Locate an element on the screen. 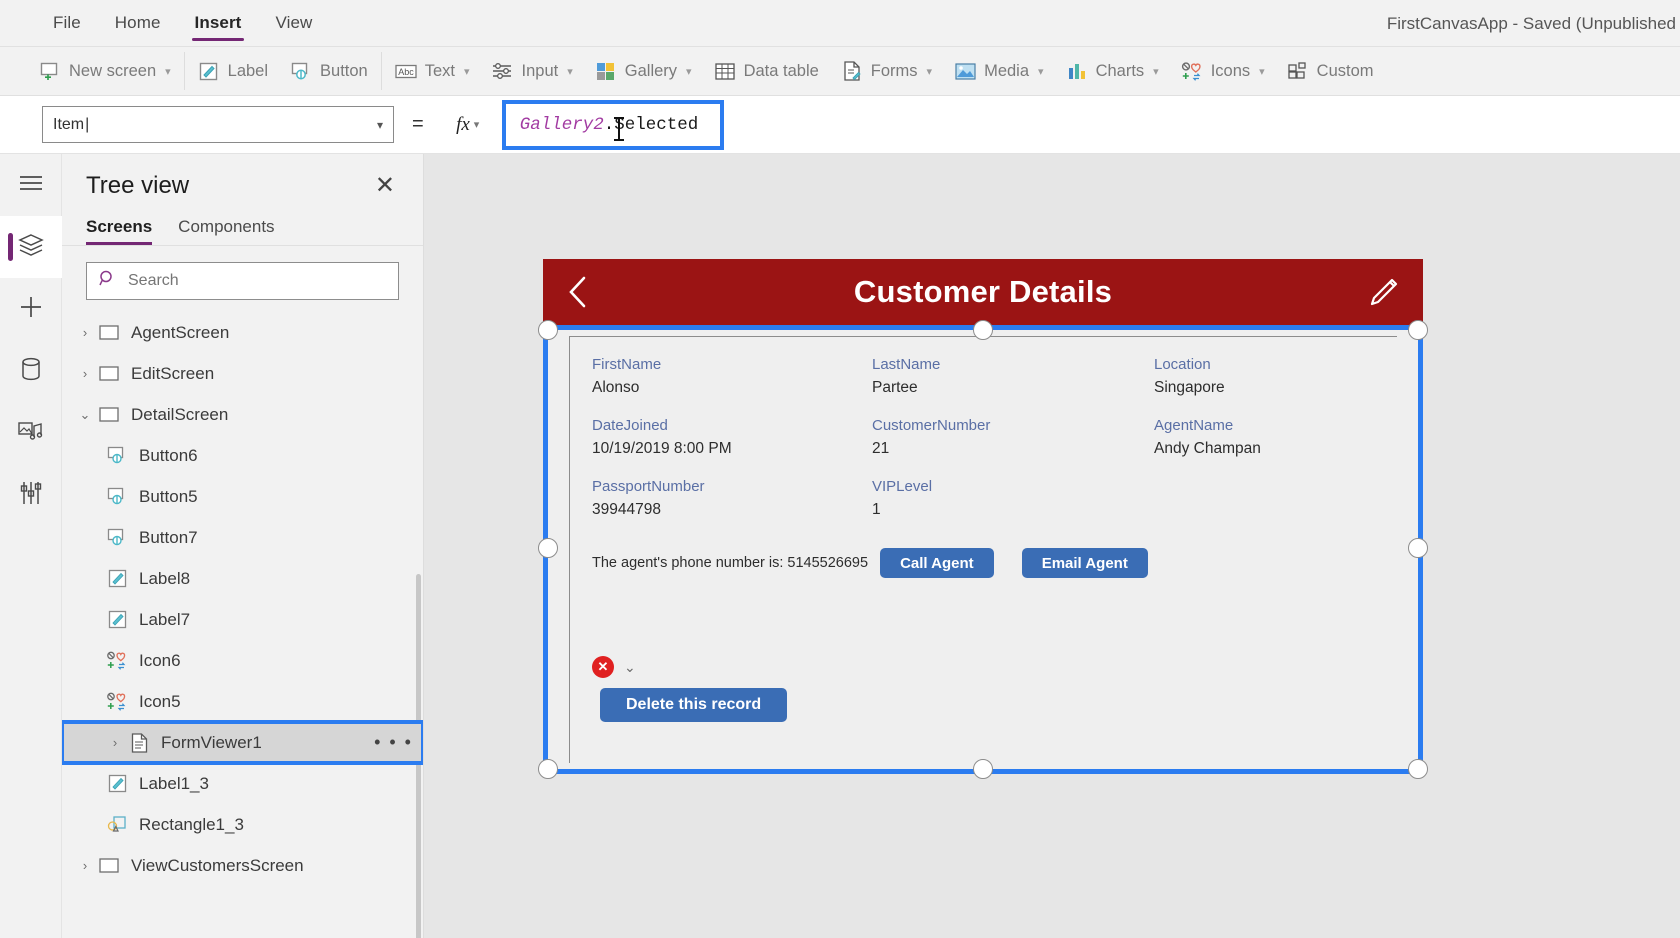 Image resolution: width=1680 pixels, height=938 pixels. ribbon-gallery: Gallery ▾ is located at coordinates (643, 71).